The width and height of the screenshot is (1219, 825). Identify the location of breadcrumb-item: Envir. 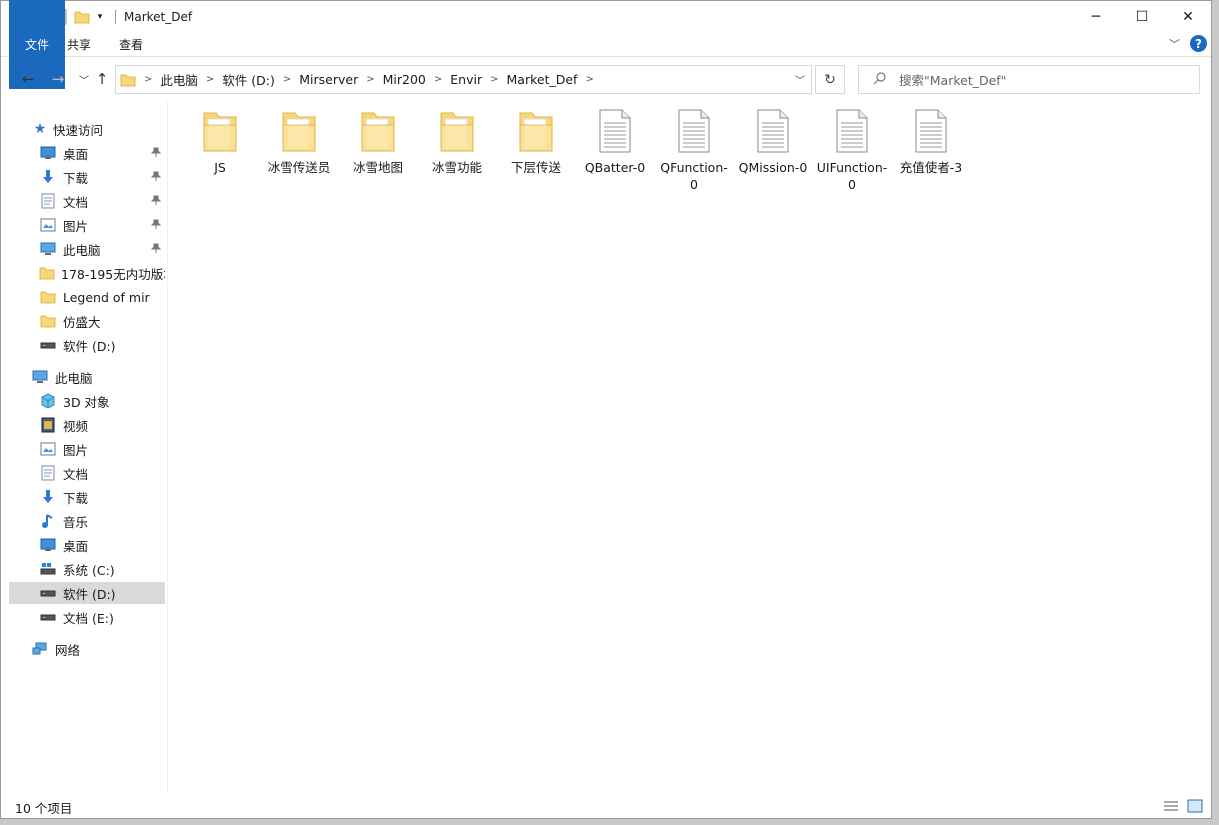
(466, 79).